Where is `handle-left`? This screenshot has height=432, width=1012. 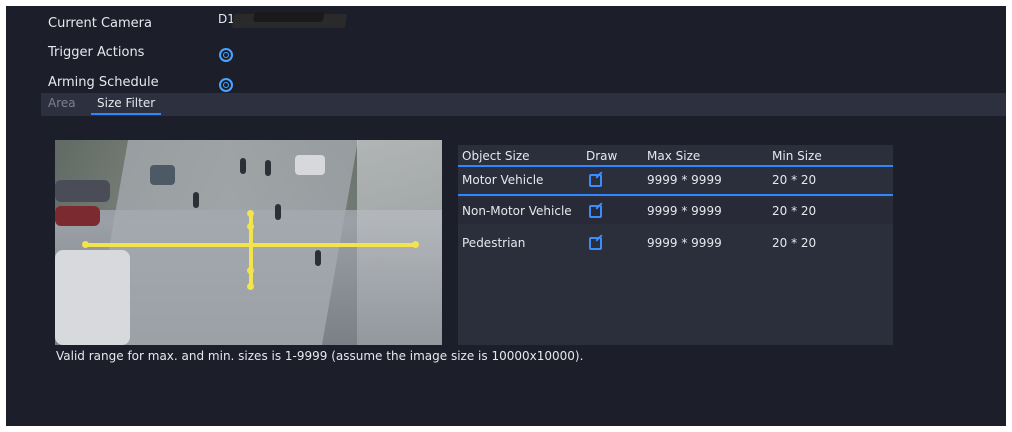
handle-left is located at coordinates (85, 244).